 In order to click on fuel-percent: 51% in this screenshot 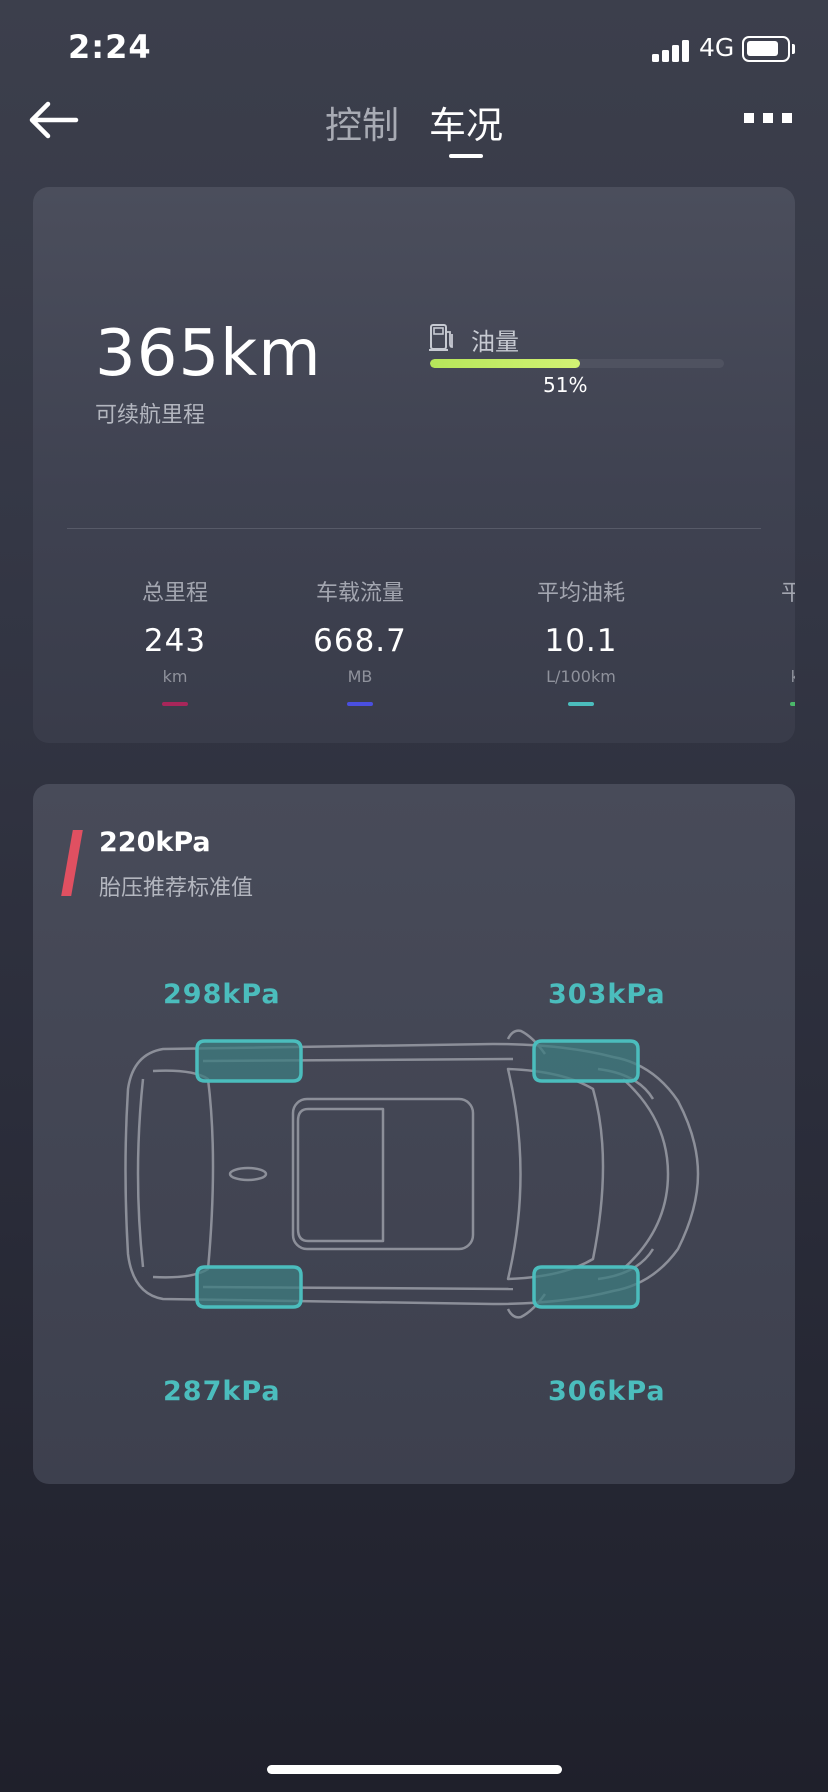, I will do `click(565, 385)`.